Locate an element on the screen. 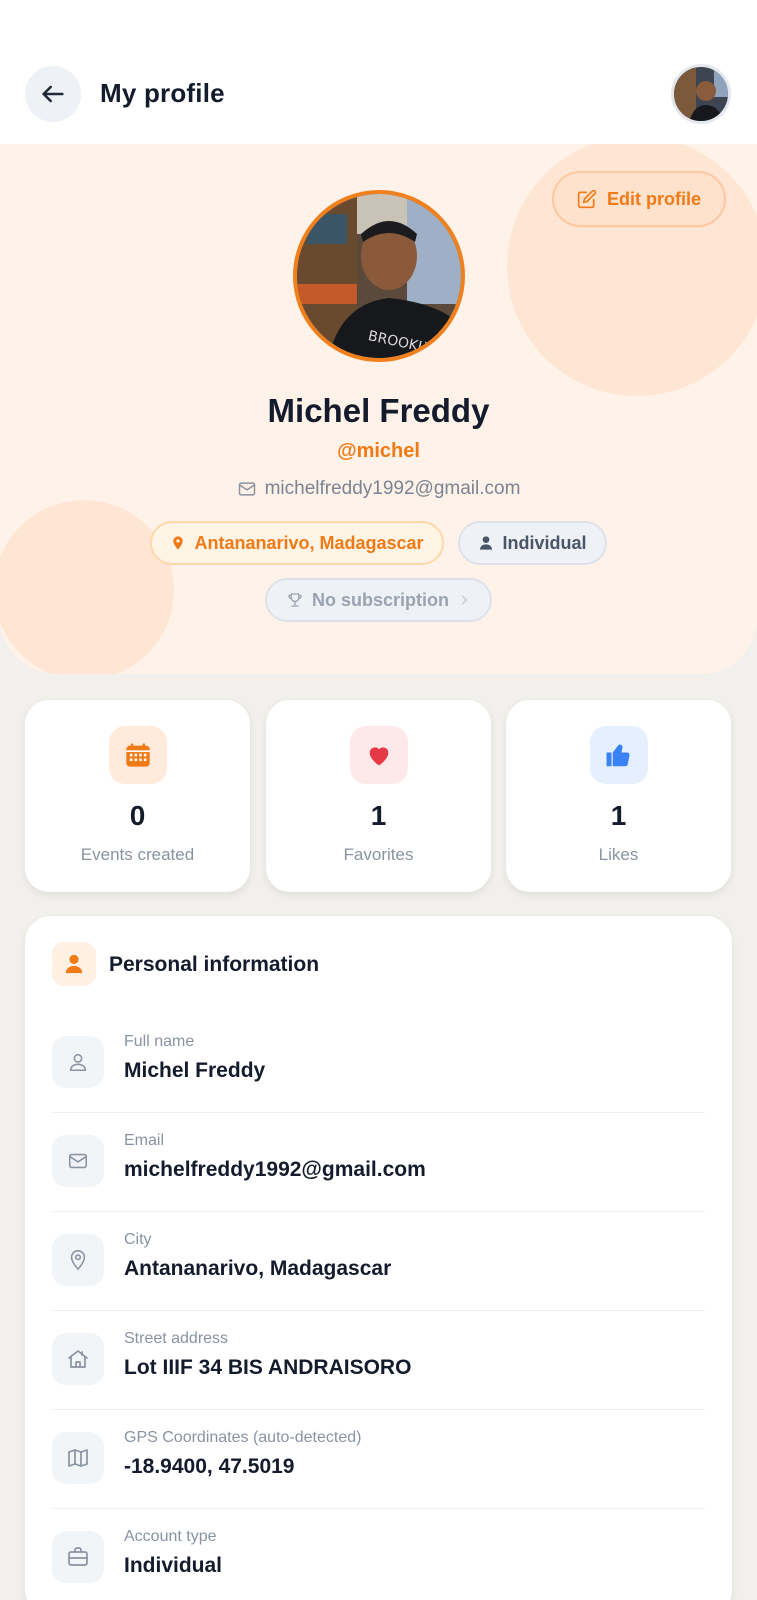  info-row-full-name: Full name Michel Freddy is located at coordinates (378, 1063).